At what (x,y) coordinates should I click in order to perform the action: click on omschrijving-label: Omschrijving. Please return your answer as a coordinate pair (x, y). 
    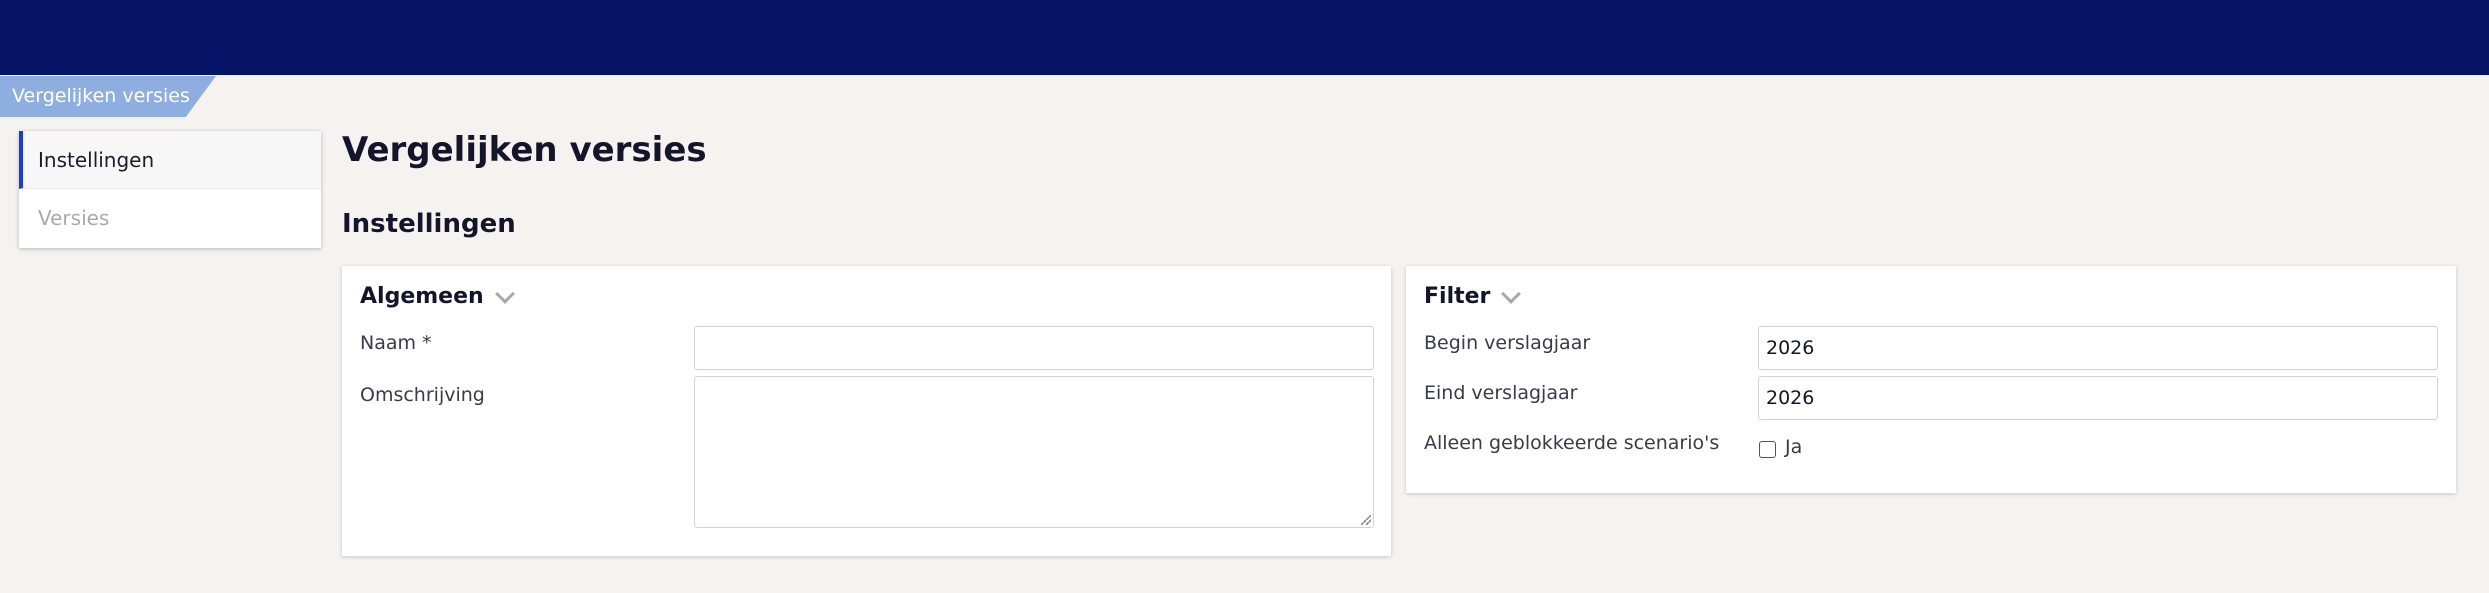
    Looking at the image, I should click on (422, 395).